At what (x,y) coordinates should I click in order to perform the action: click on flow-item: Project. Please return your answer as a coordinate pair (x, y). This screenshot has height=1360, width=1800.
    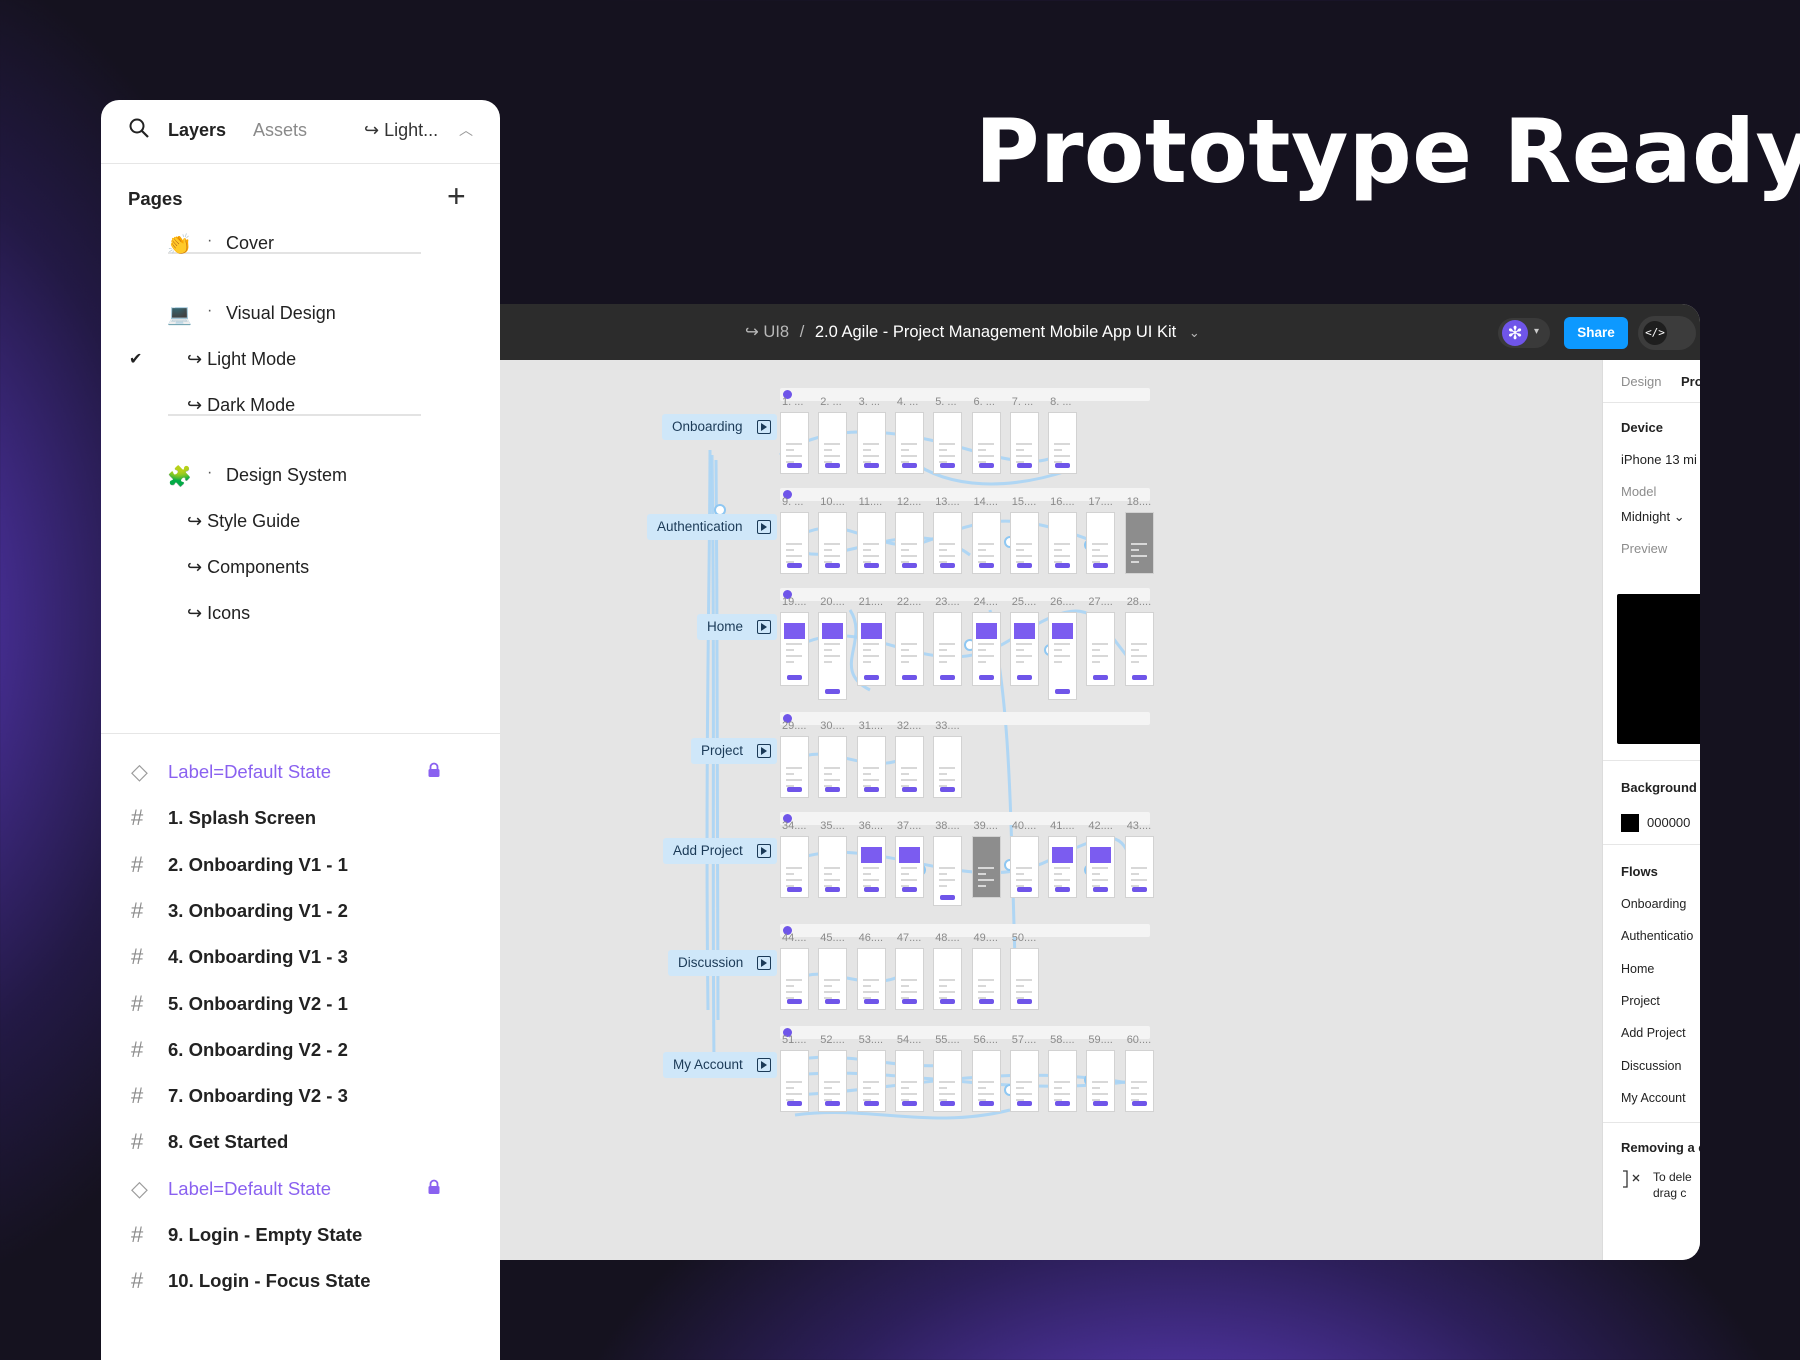
    Looking at the image, I should click on (1640, 1001).